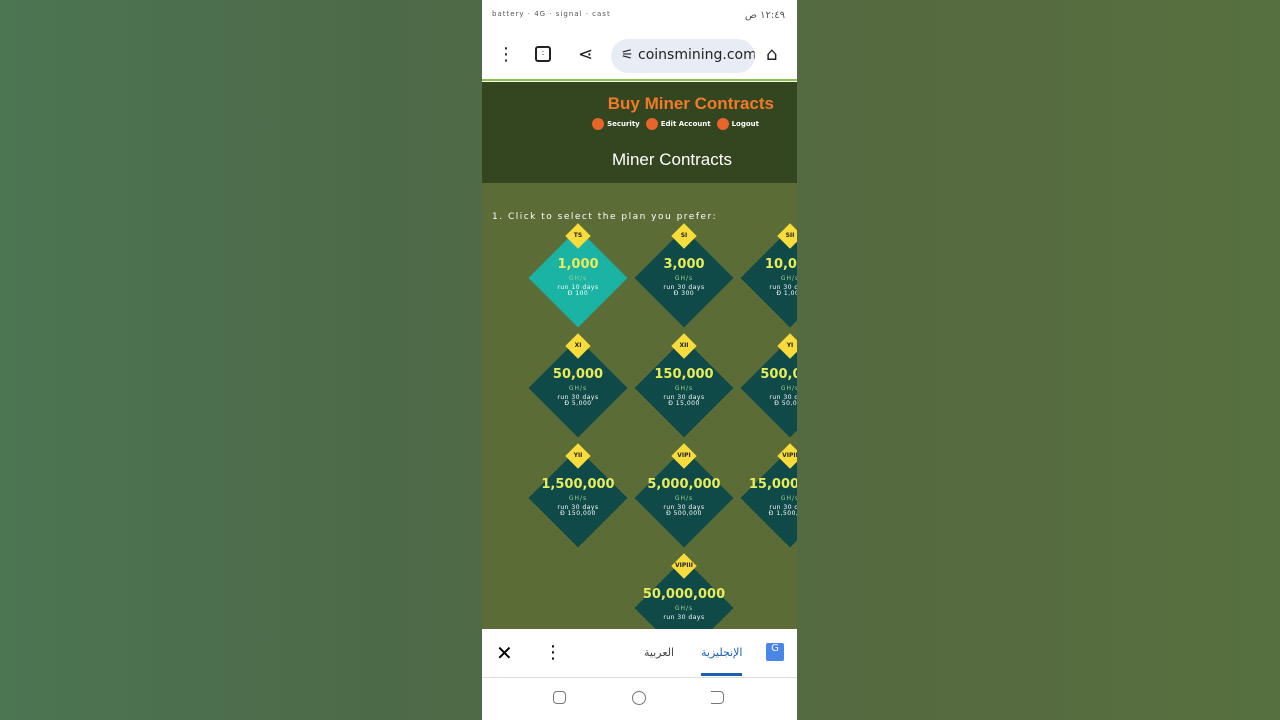 This screenshot has width=1280, height=720. Describe the element at coordinates (772, 484) in the screenshot. I see `plan-hashrate: 15,000,000` at that location.